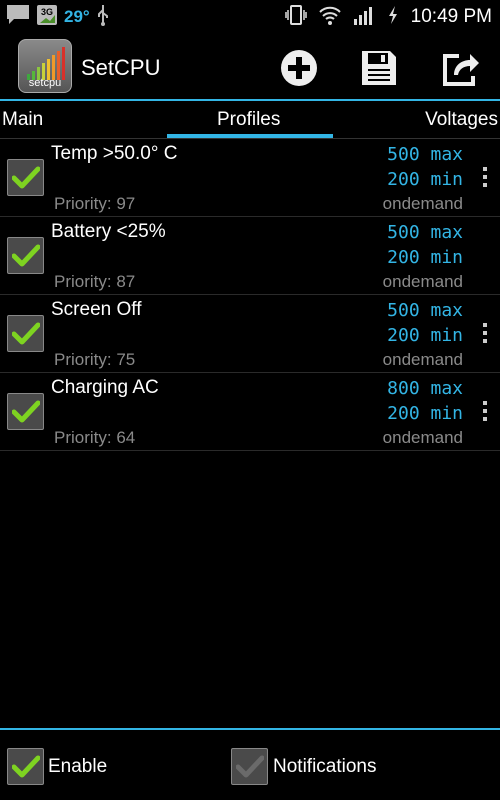  I want to click on selected-tab-indicator, so click(250, 136).